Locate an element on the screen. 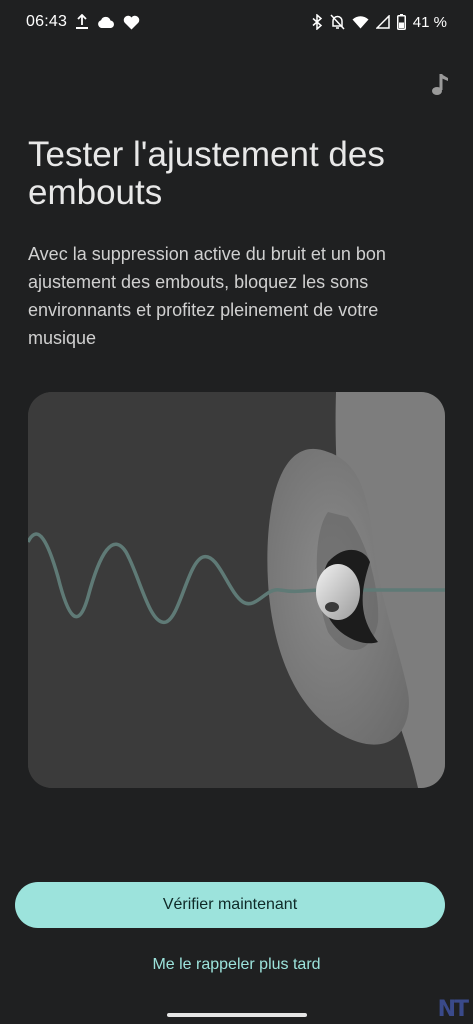  page-title: Tester l'ajustement des embouts is located at coordinates (206, 173).